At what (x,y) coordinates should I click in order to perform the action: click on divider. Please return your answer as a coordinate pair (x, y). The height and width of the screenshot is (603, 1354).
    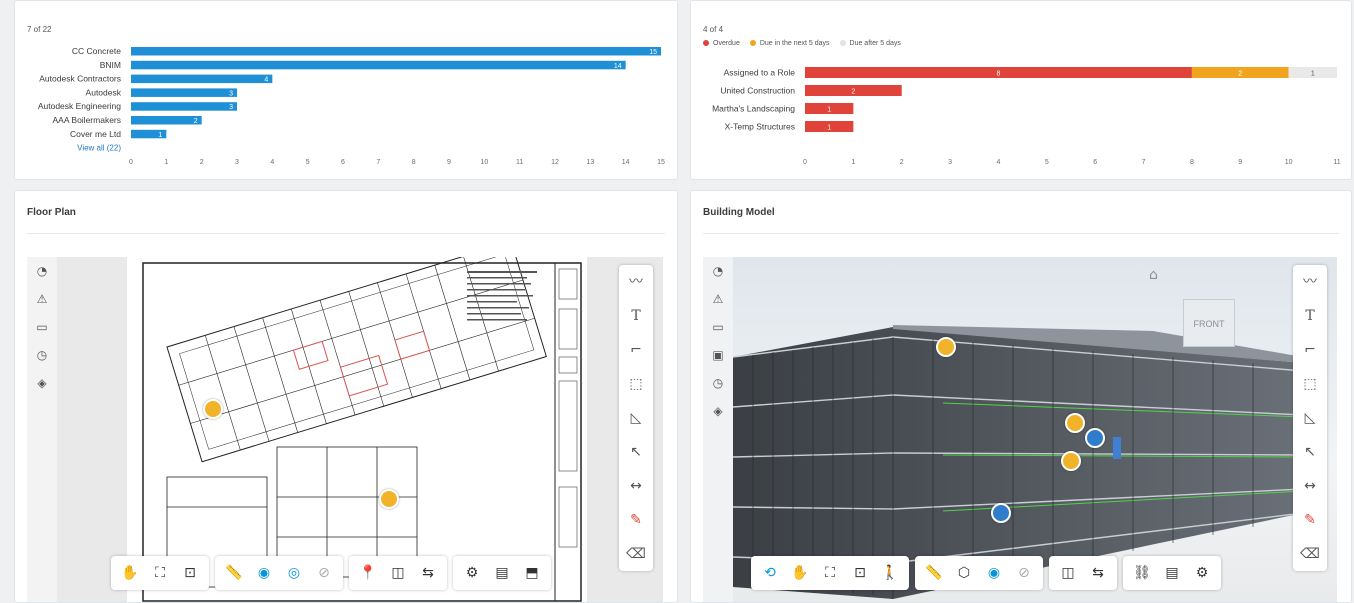
    Looking at the image, I should click on (1021, 233).